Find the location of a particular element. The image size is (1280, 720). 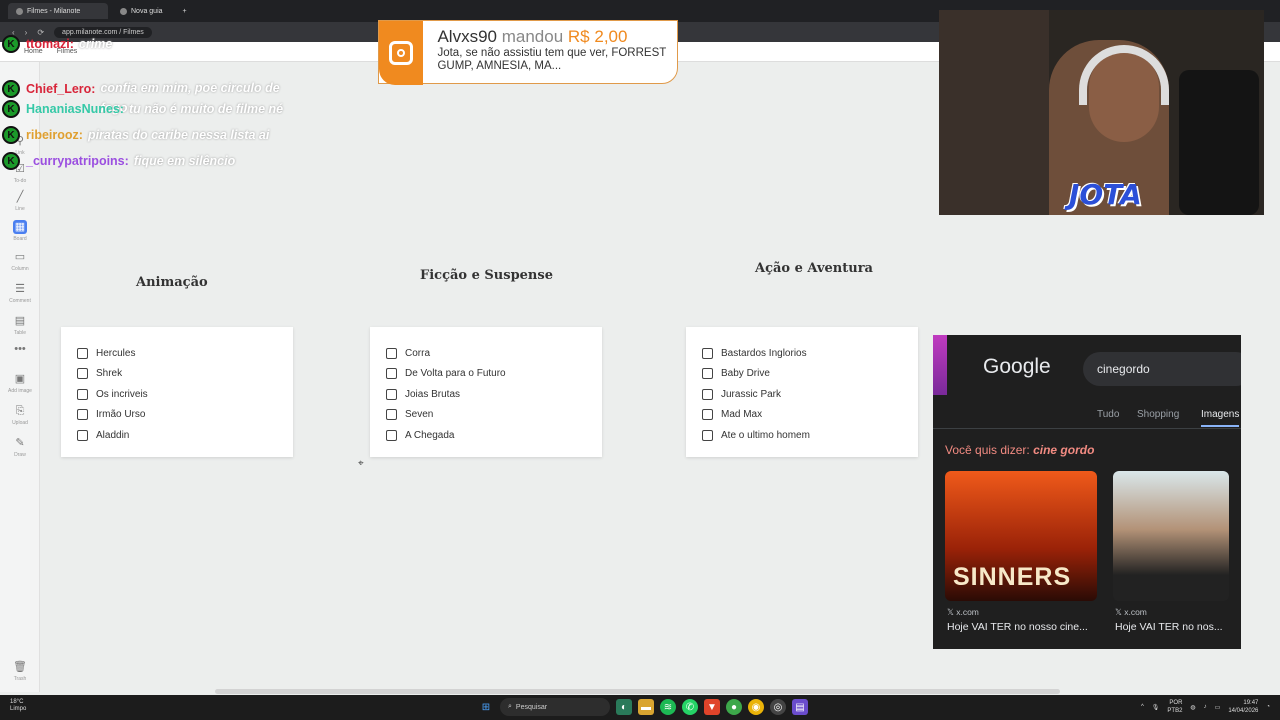

todo-item: Bastardos Inglorios is located at coordinates (810, 353).